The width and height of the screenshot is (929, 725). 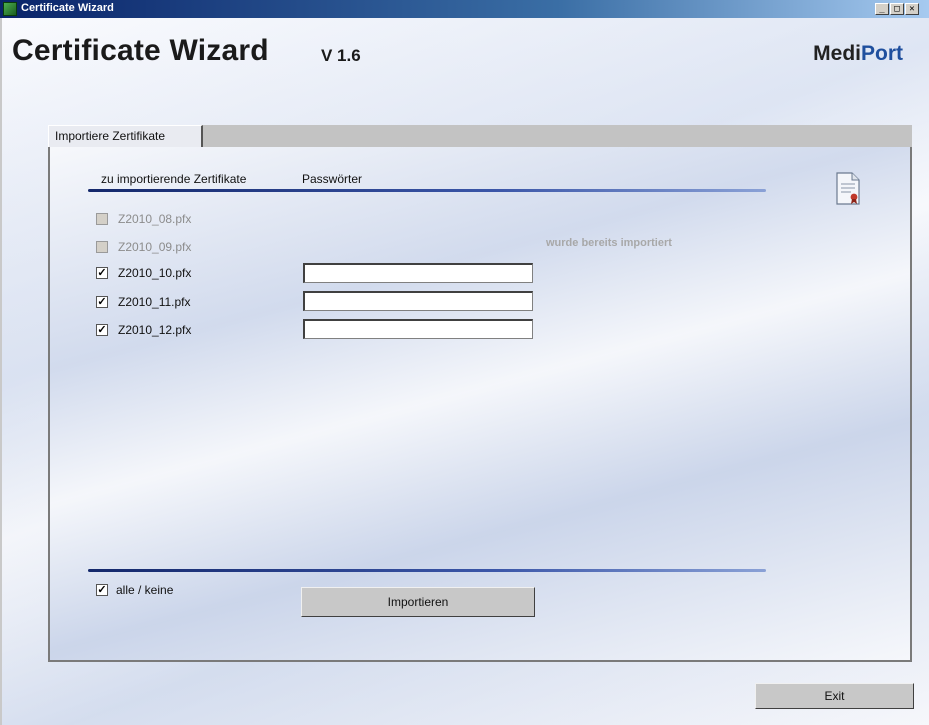 I want to click on window-left-border, so click(x=1, y=371).